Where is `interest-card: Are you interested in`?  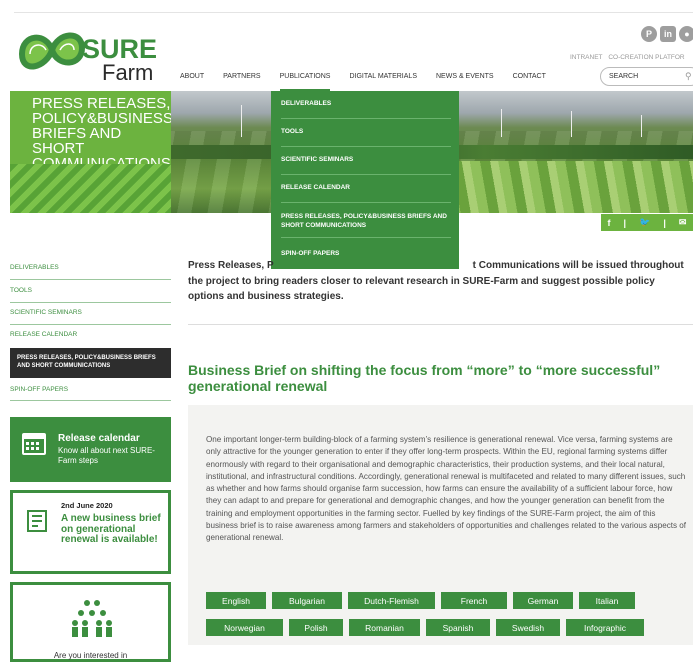 interest-card: Are you interested in is located at coordinates (90, 622).